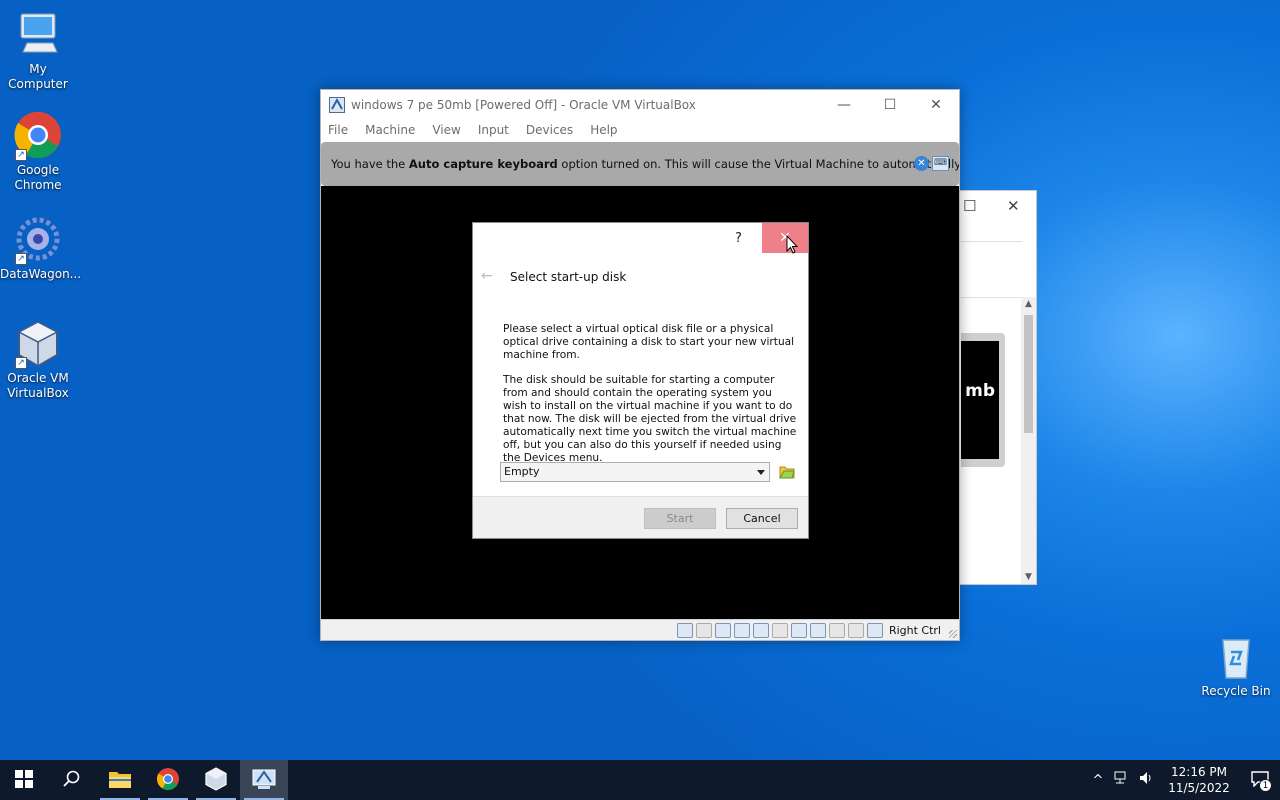 The width and height of the screenshot is (1280, 800). I want to click on cpu-icon, so click(836, 630).